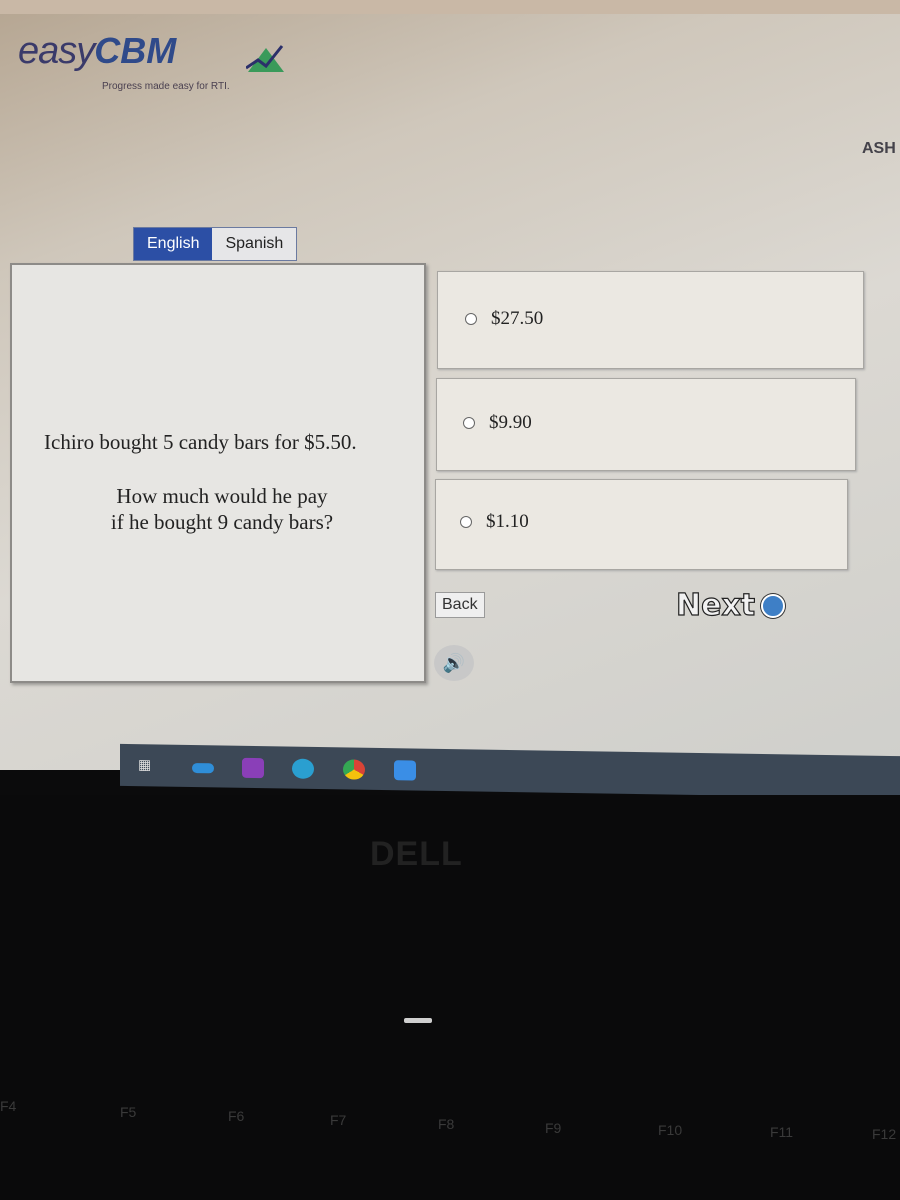 Image resolution: width=900 pixels, height=1200 pixels. I want to click on language-tabs: English Spanish, so click(215, 244).